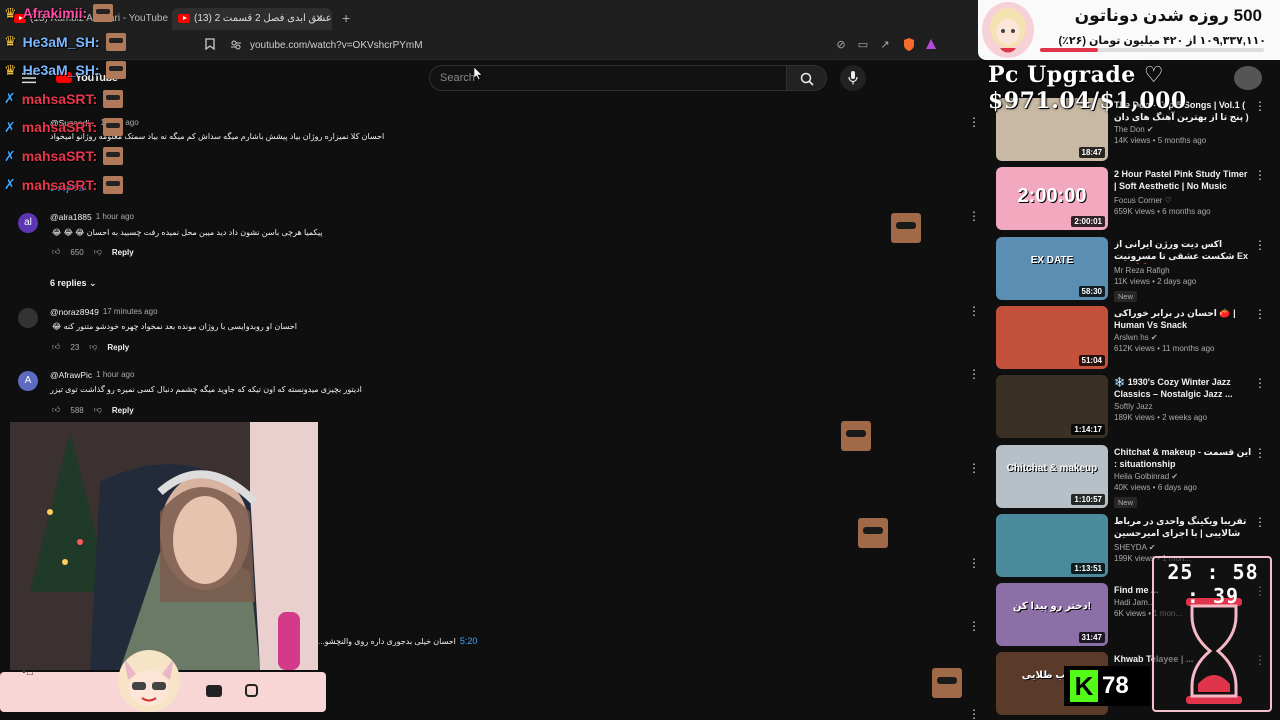  Describe the element at coordinates (841, 45) in the screenshot. I see `camera-off-icon: ⊘` at that location.